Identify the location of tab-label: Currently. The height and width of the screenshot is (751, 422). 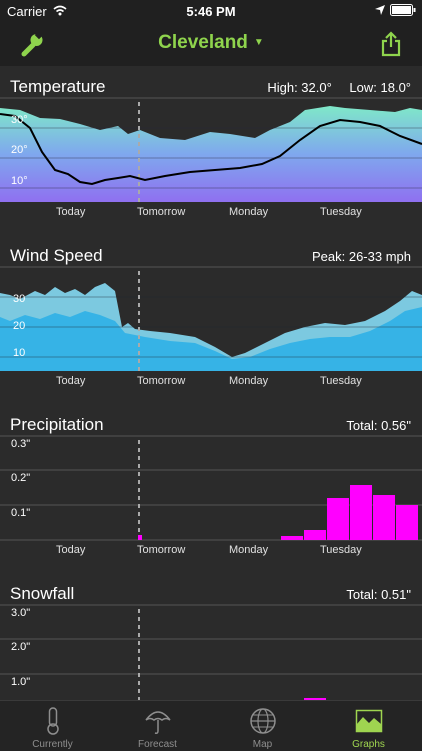
(52, 744).